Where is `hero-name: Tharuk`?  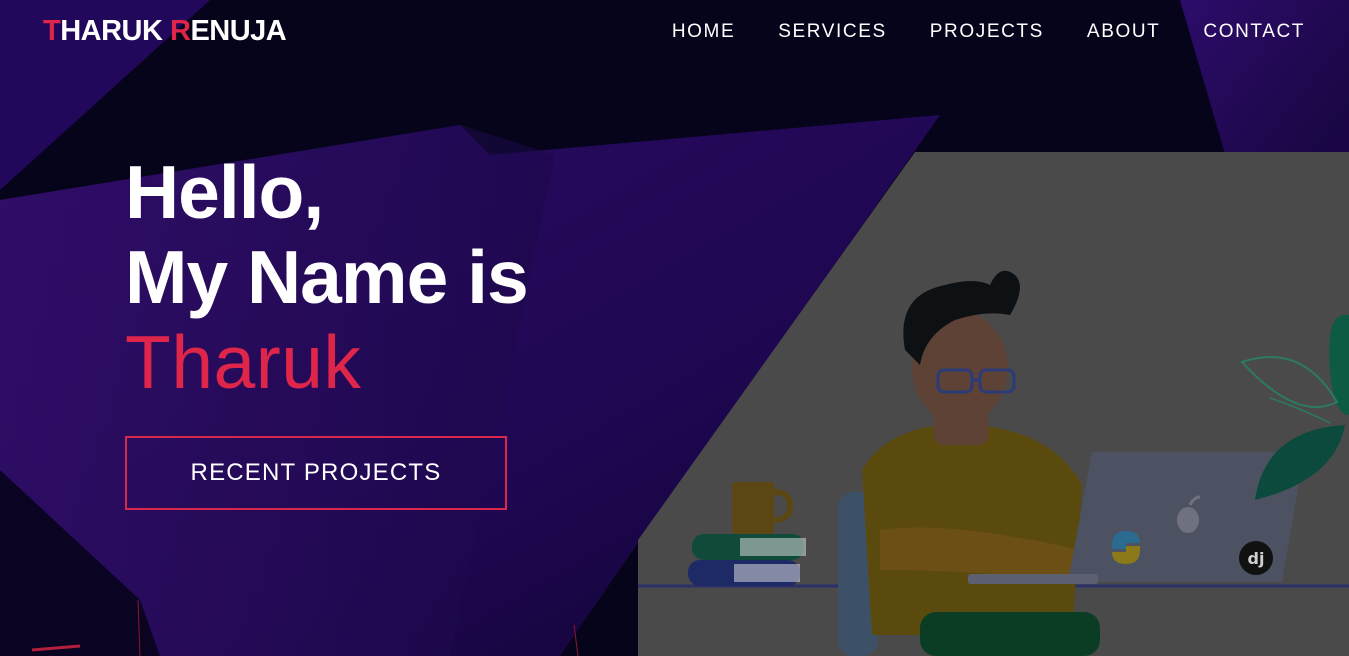 hero-name: Tharuk is located at coordinates (243, 362).